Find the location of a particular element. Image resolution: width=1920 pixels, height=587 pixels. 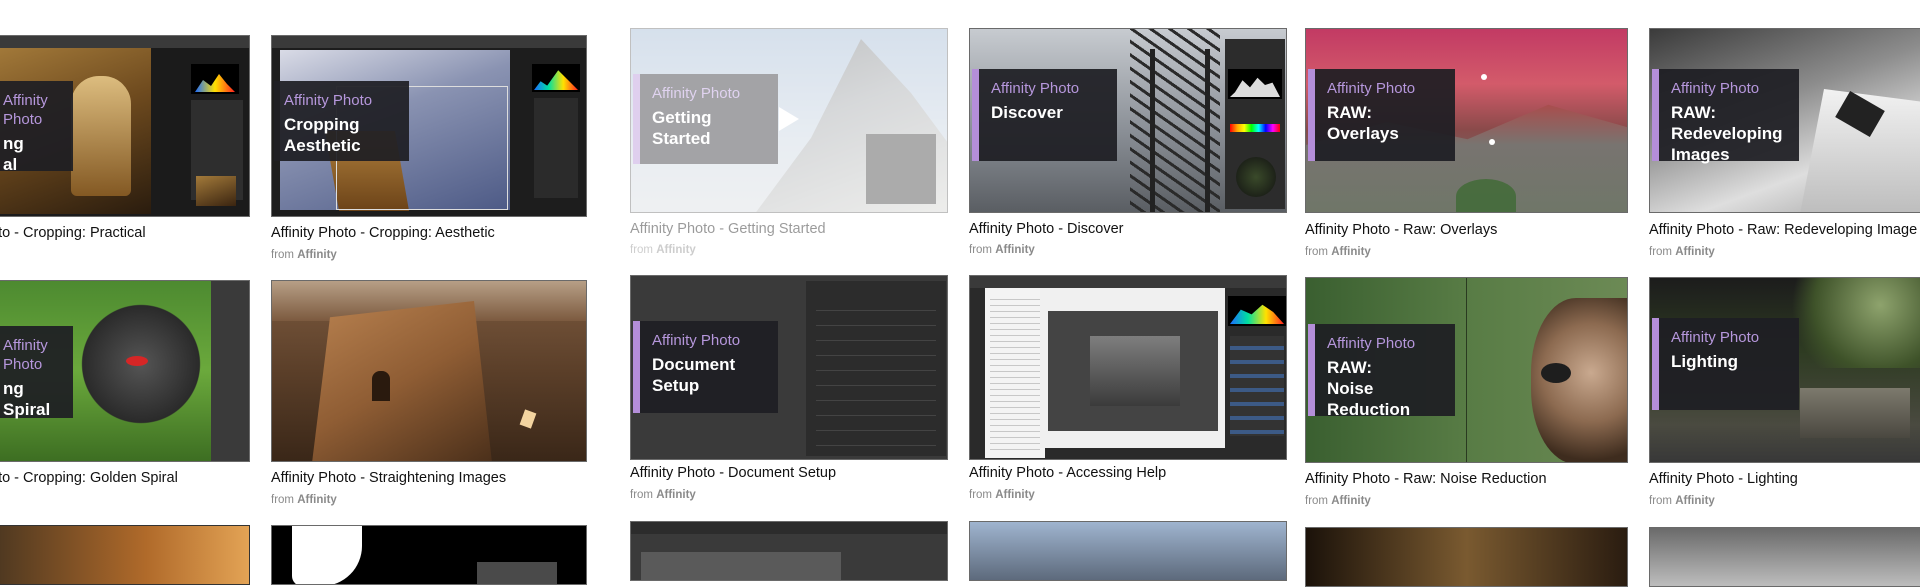

video-title-link: Affinity Photo - Raw: Overlays is located at coordinates (1401, 230).